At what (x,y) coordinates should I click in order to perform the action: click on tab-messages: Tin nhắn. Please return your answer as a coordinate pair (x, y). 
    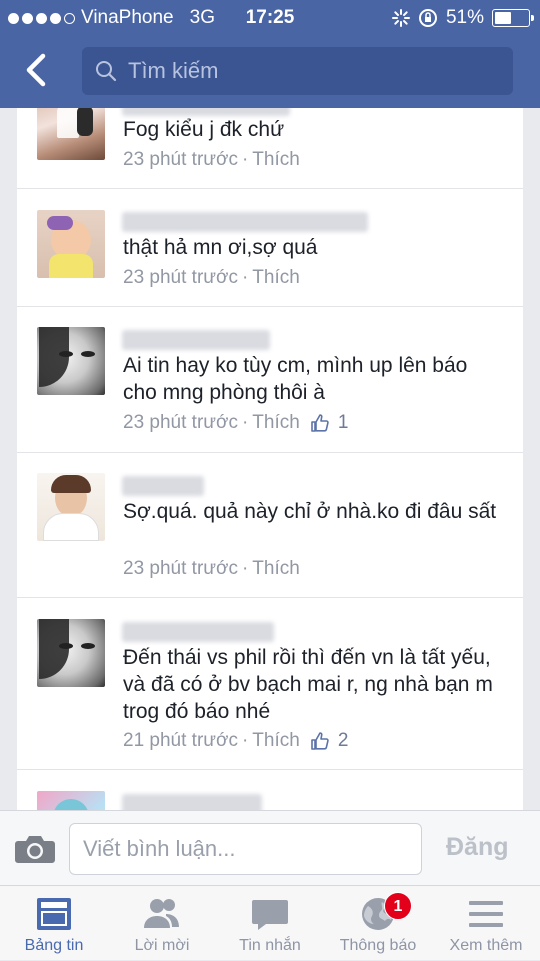
    Looking at the image, I should click on (270, 923).